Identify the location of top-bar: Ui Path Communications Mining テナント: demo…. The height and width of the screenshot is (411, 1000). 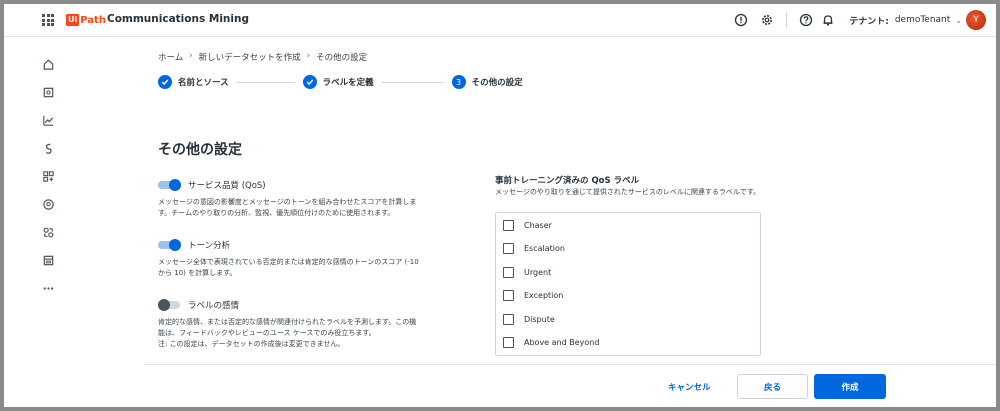
(500, 20).